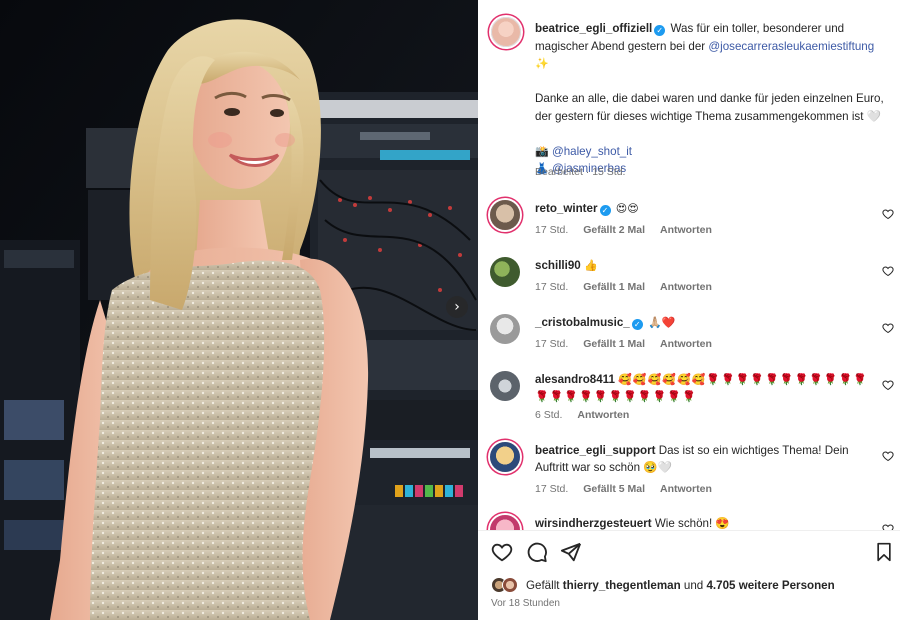 This screenshot has height=620, width=900. I want to click on comment-username: alesandro8411, so click(575, 379).